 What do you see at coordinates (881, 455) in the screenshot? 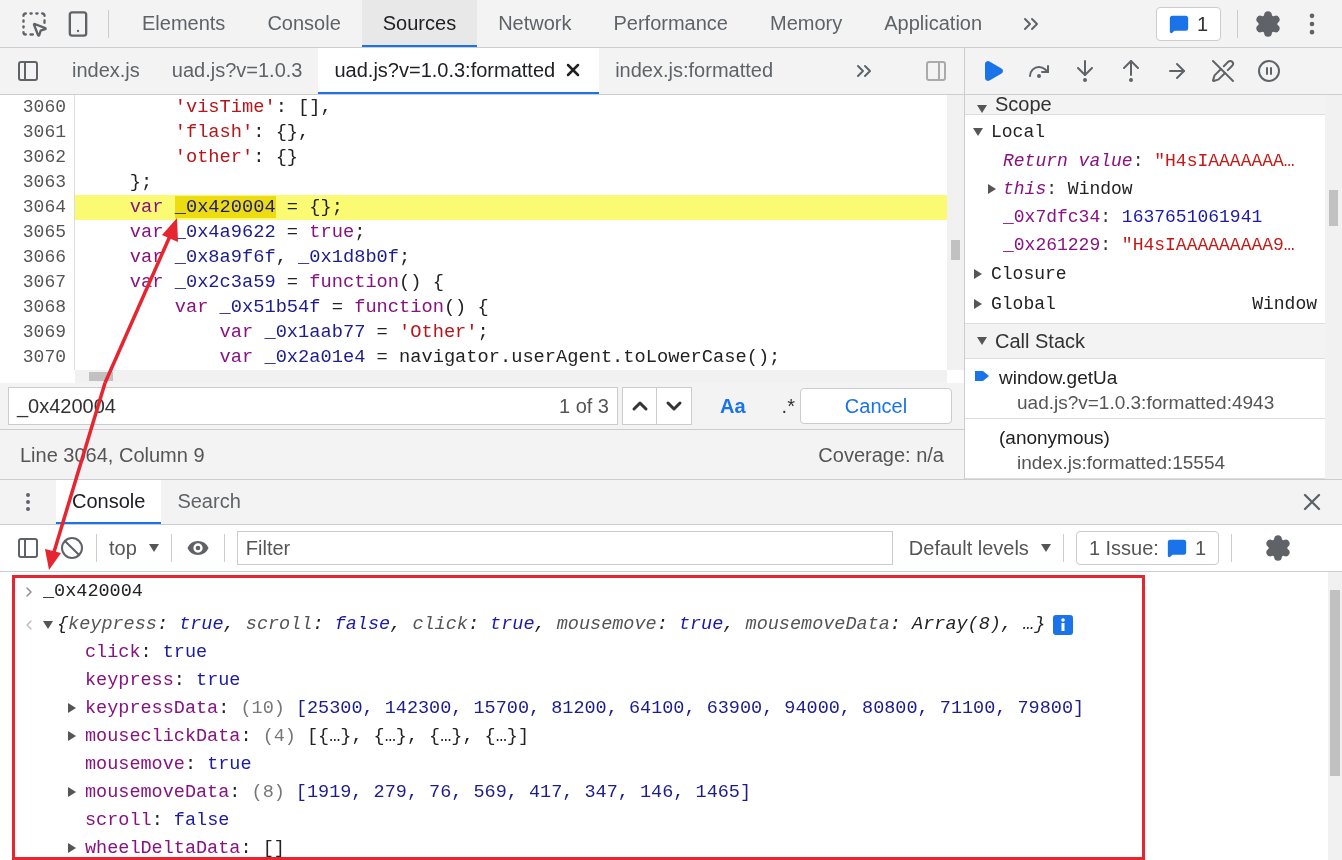
I see `coverage-status: Coverage: n/a` at bounding box center [881, 455].